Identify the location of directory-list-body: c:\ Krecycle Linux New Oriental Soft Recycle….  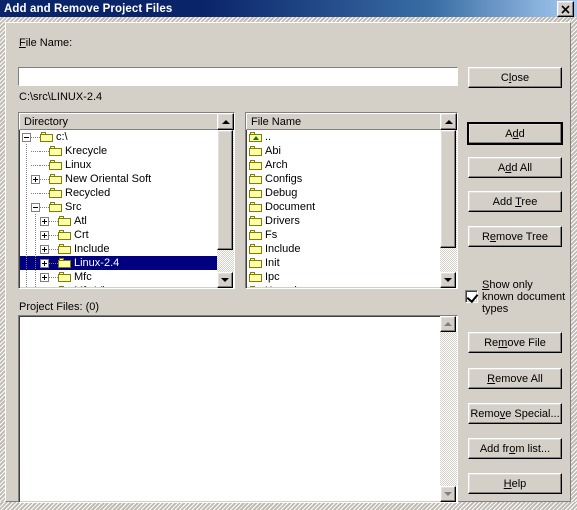
(118, 208).